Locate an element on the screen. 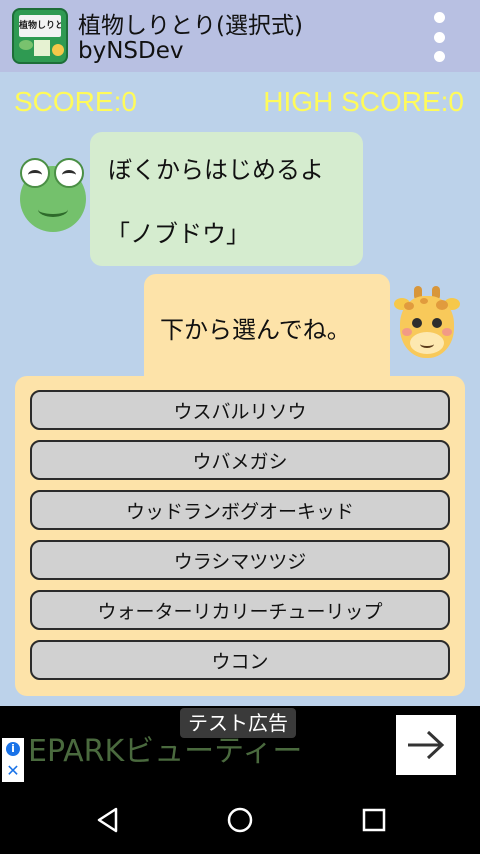  option-button-3: ウッドランボグオーキッド is located at coordinates (240, 510).